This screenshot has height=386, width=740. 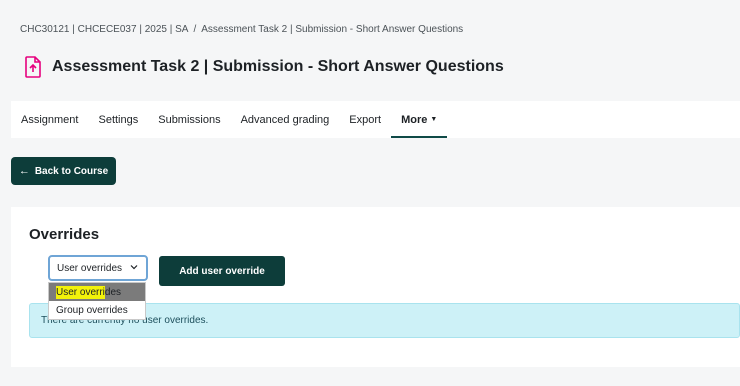 I want to click on tab-label: Assignment, so click(x=50, y=119).